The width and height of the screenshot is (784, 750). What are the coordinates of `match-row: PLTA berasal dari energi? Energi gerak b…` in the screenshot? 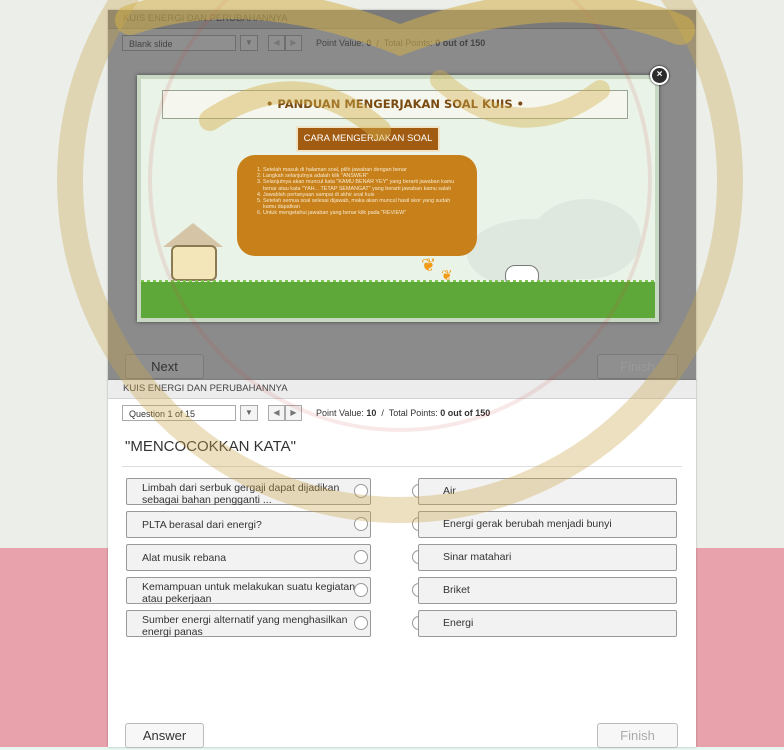 It's located at (401, 524).